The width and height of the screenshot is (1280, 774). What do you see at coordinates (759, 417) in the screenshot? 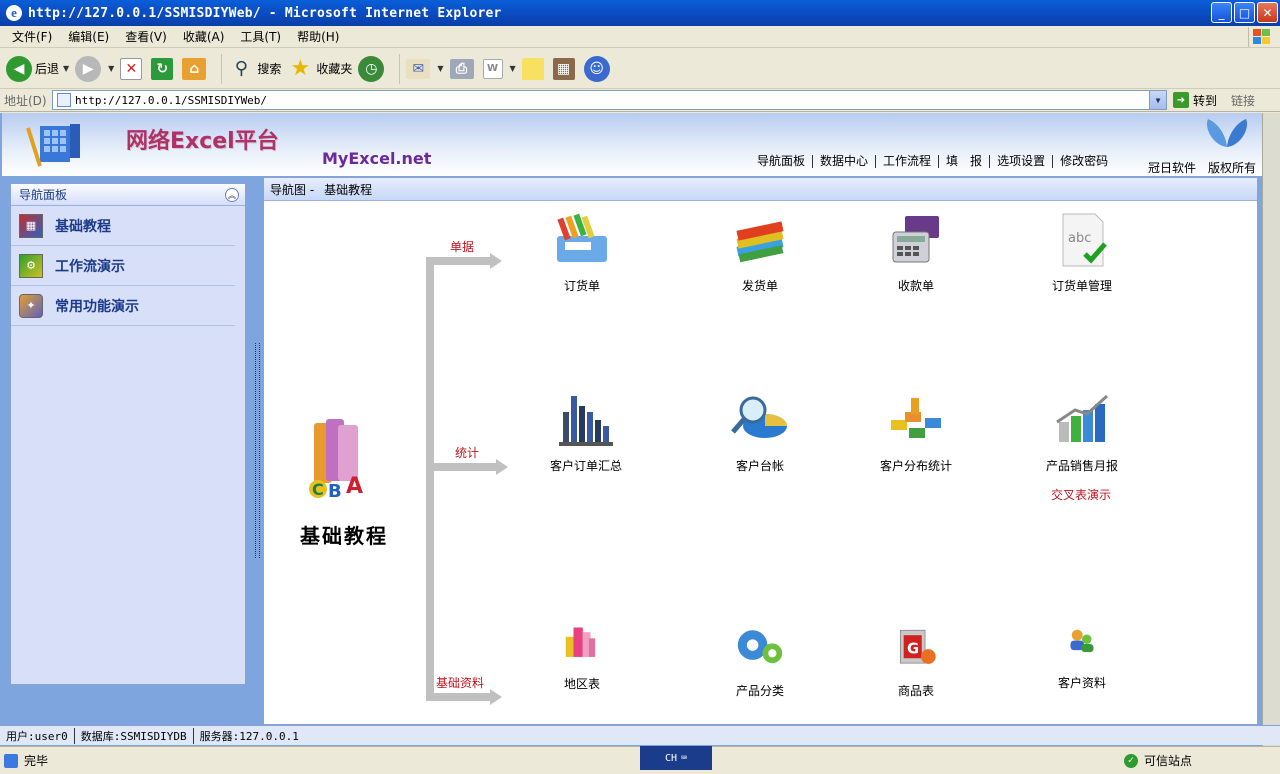
I see `magnifier-pie-icon` at bounding box center [759, 417].